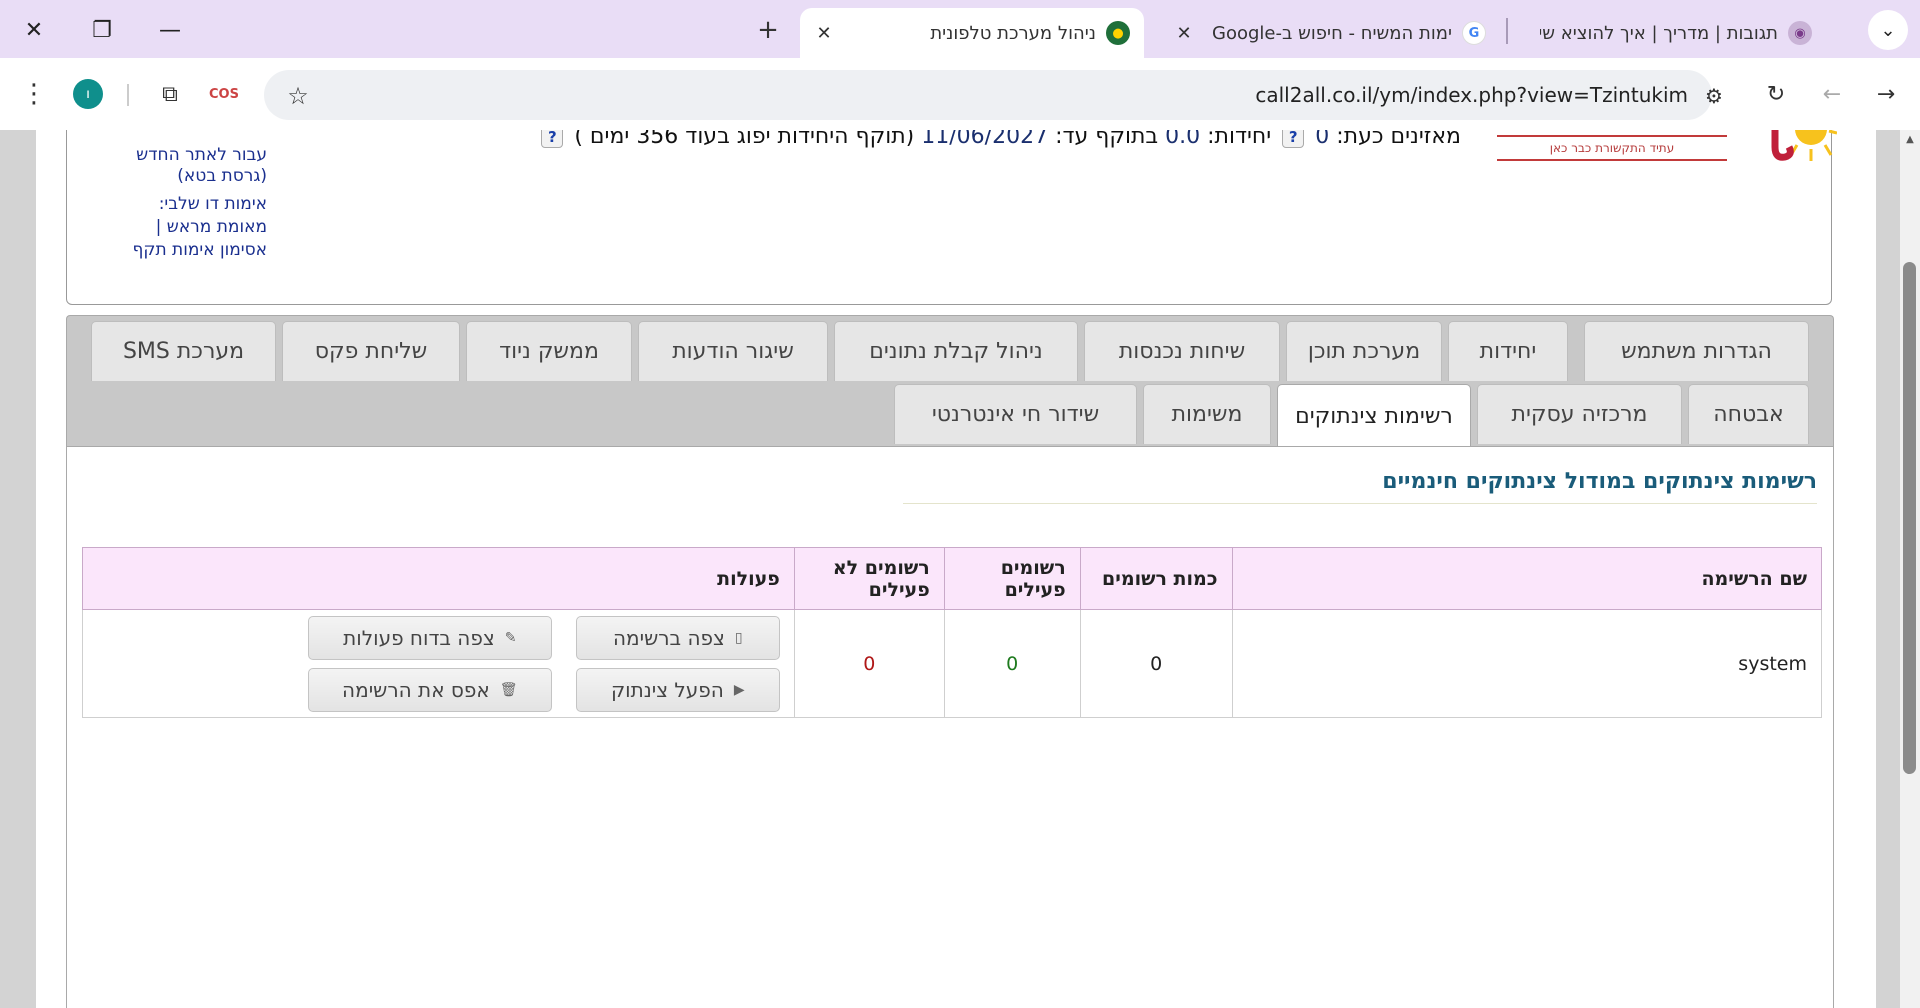 The width and height of the screenshot is (1920, 1008). I want to click on forum-favicon-icon: ◉, so click(1800, 33).